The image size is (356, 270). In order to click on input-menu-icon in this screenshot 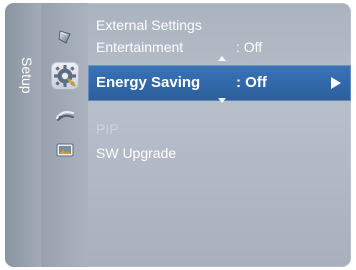, I will do `click(65, 116)`.